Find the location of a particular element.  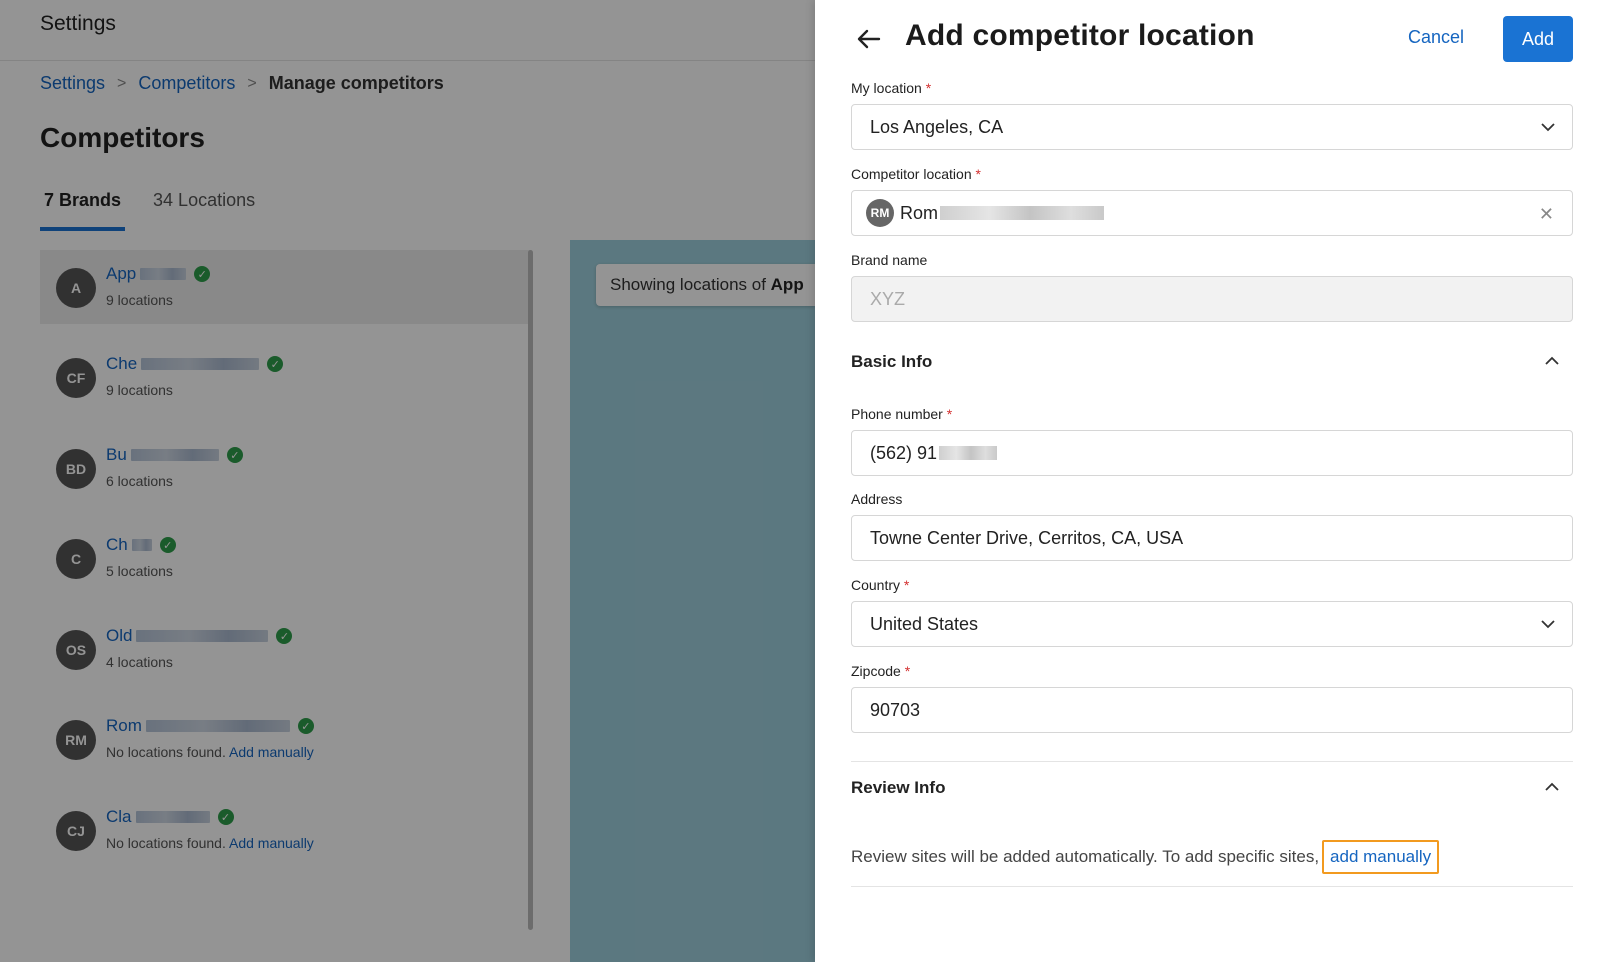

clear-icon: ✕ is located at coordinates (1546, 214).